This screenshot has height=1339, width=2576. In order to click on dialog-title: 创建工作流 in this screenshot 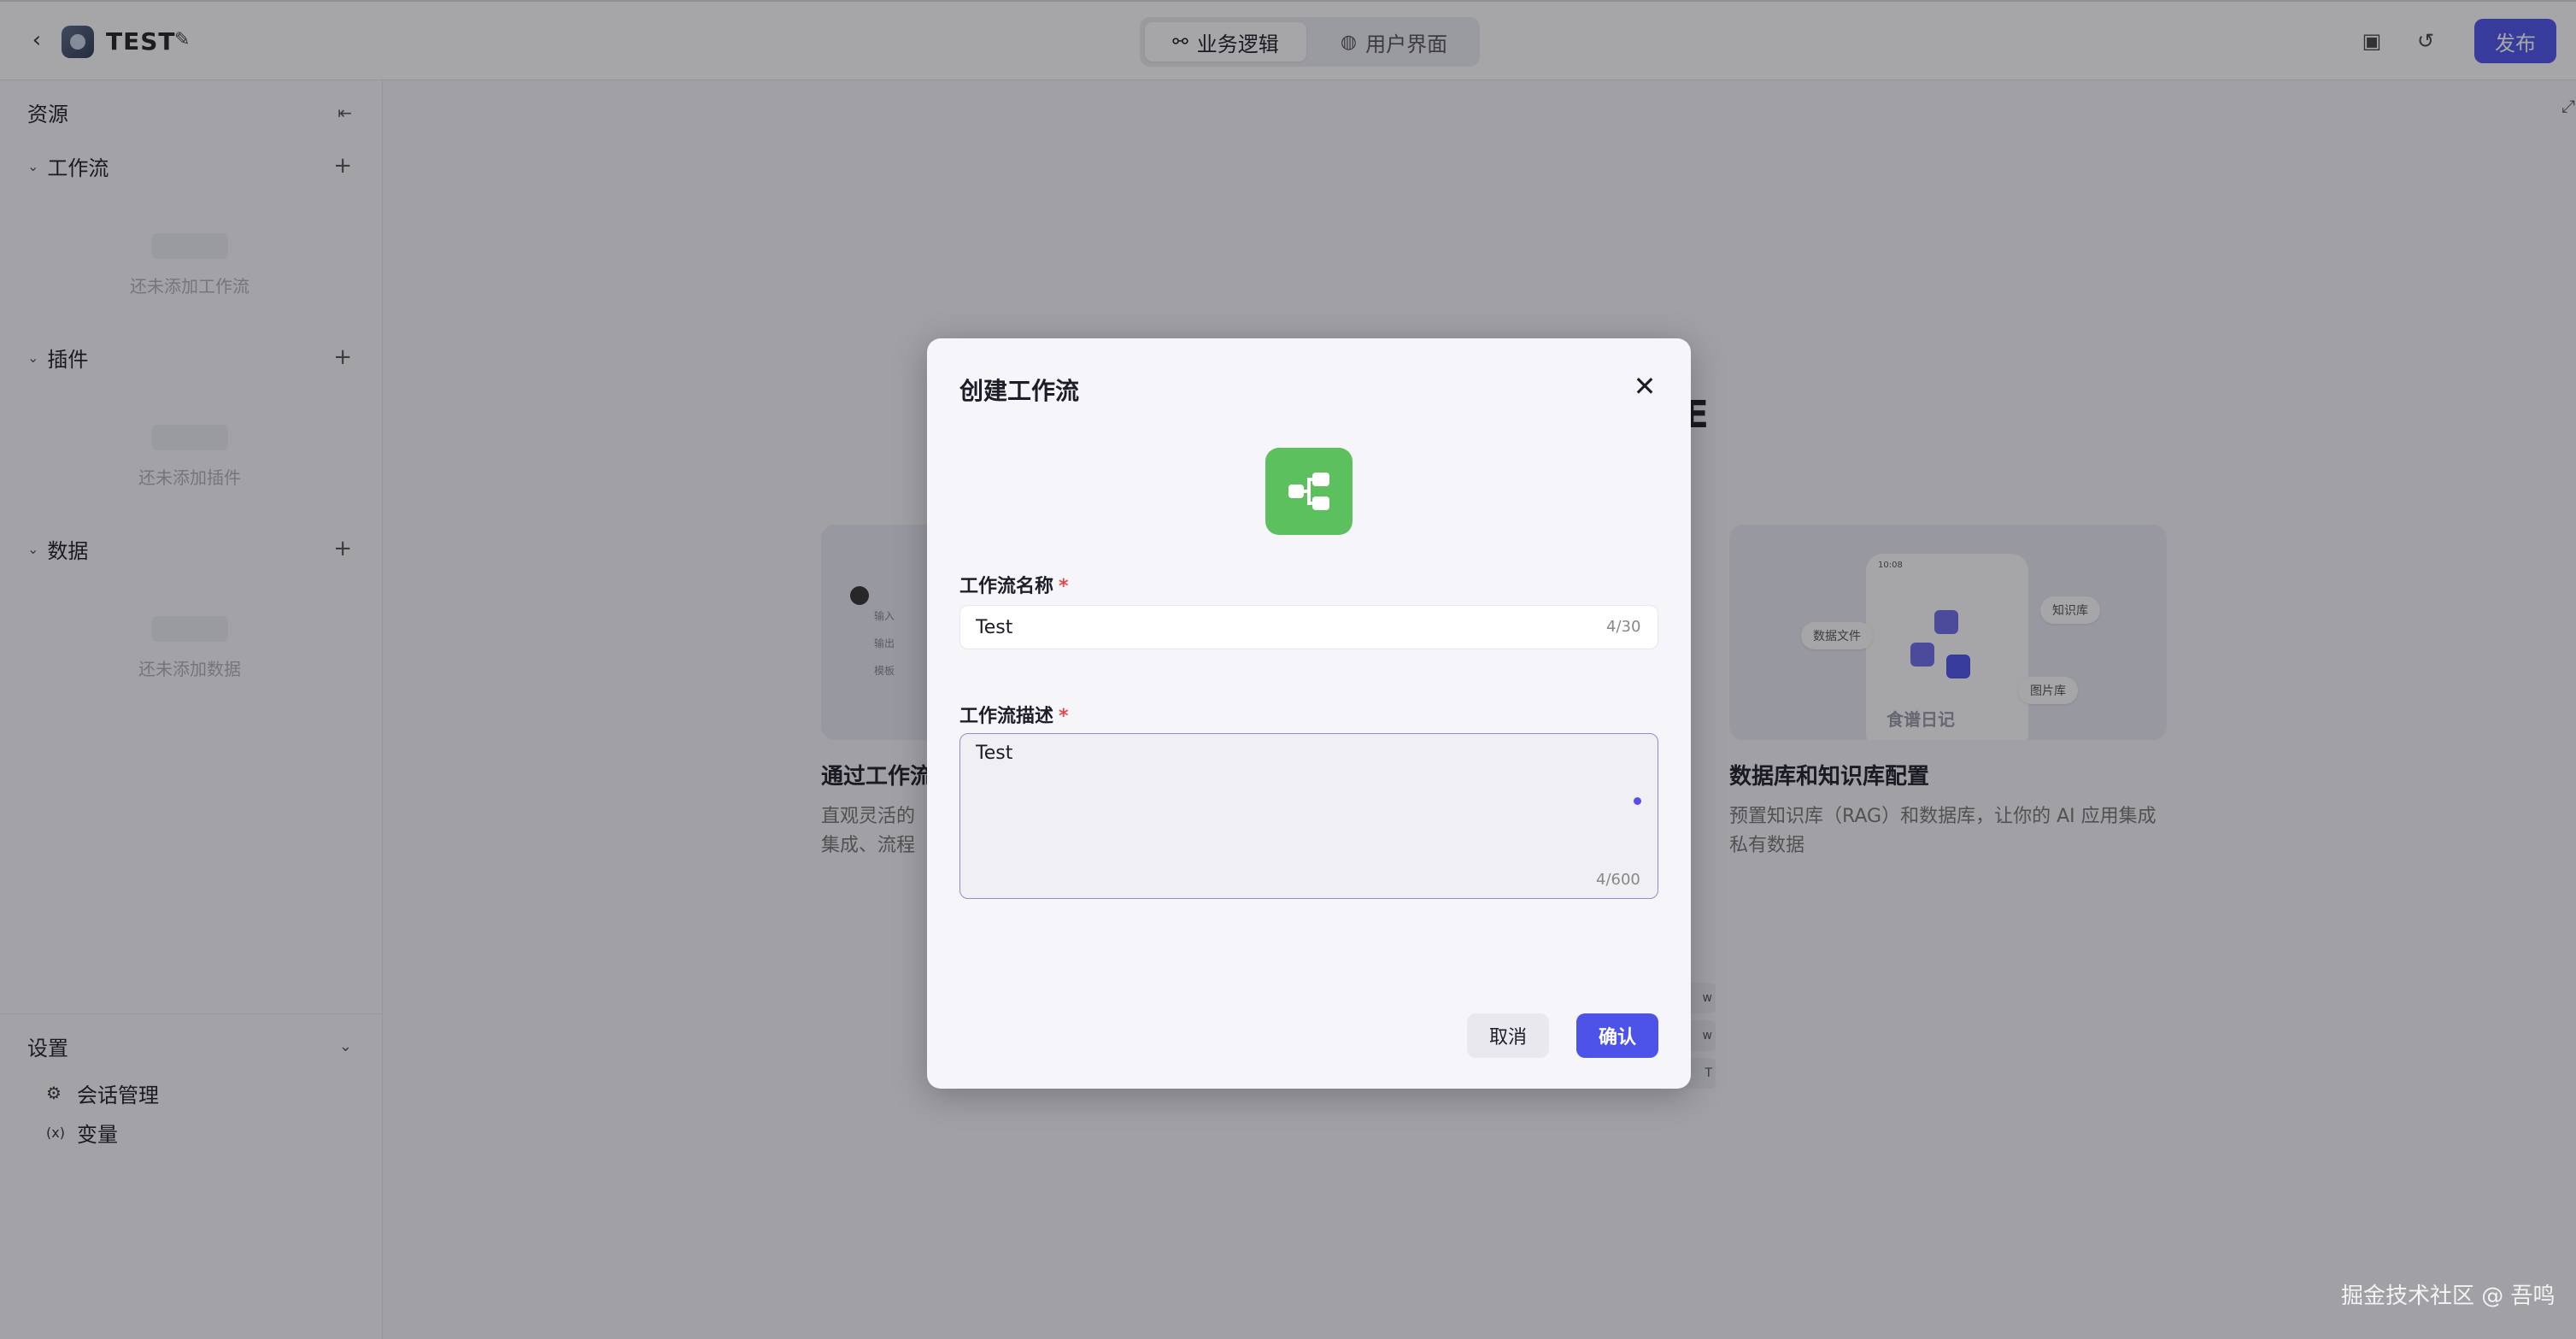, I will do `click(1019, 391)`.